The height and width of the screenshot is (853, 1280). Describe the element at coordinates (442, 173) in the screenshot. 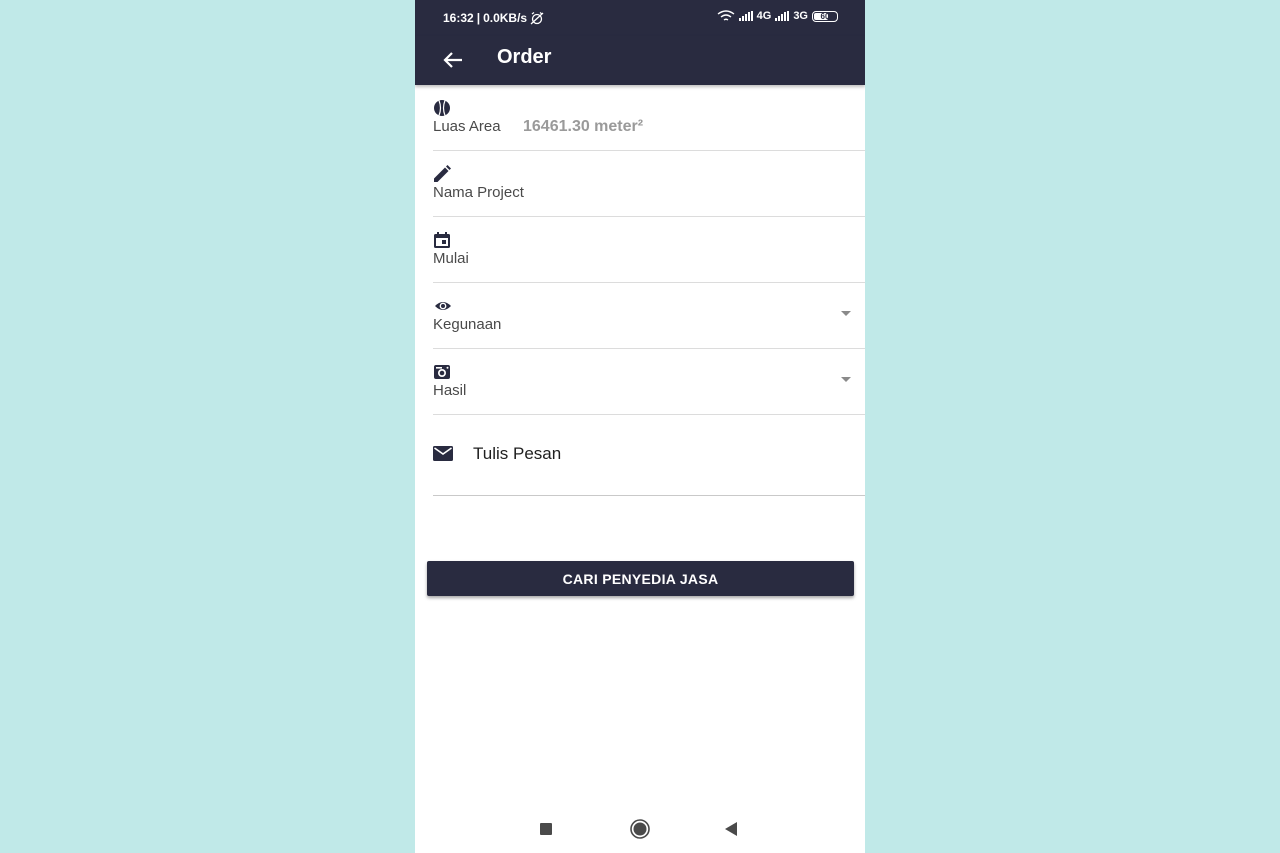

I see `pencil-icon` at that location.